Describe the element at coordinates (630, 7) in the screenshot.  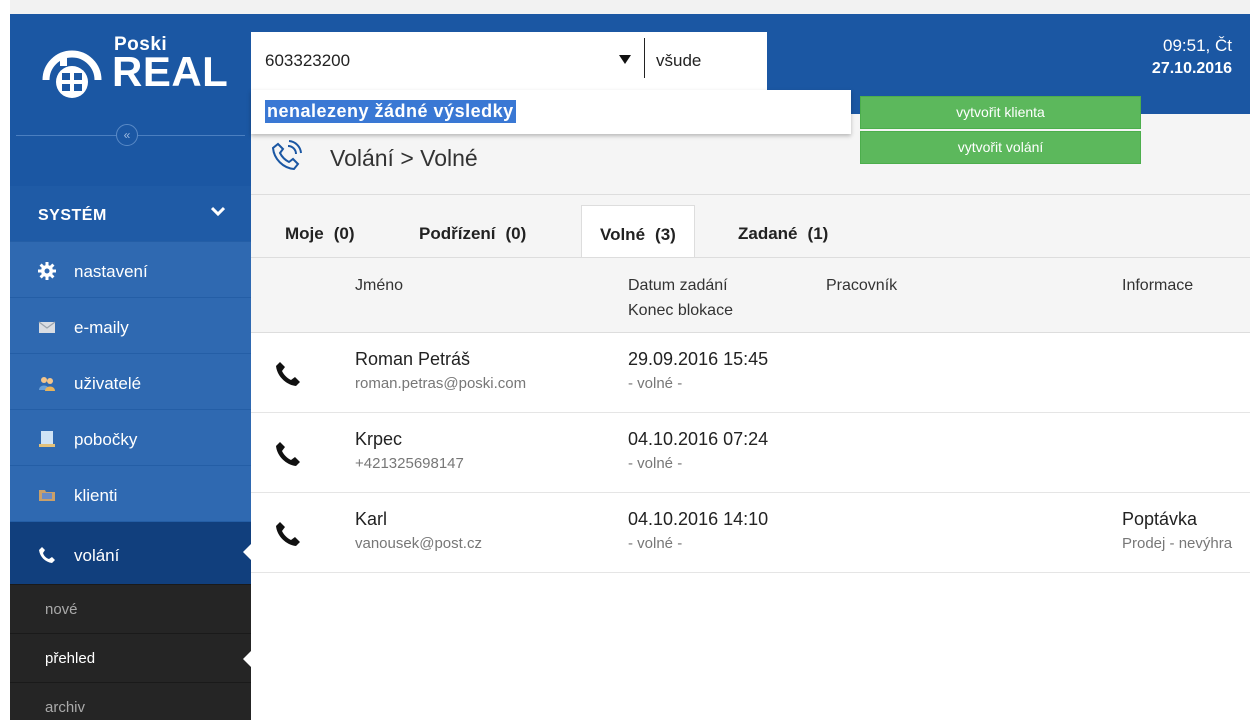
I see `top-strip` at that location.